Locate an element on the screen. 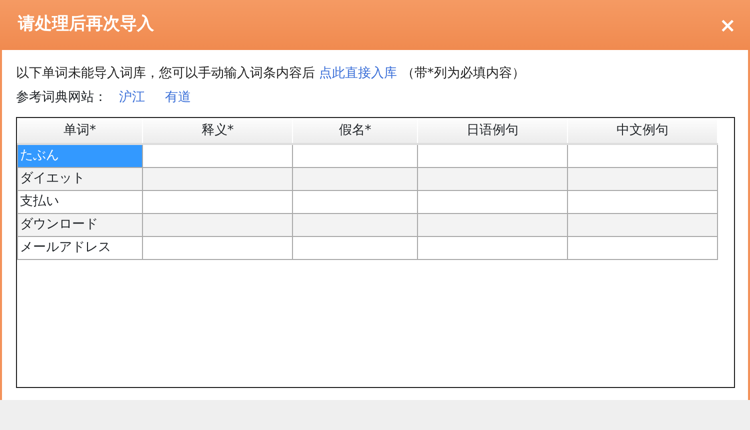  column-header: 中文例句 is located at coordinates (643, 131).